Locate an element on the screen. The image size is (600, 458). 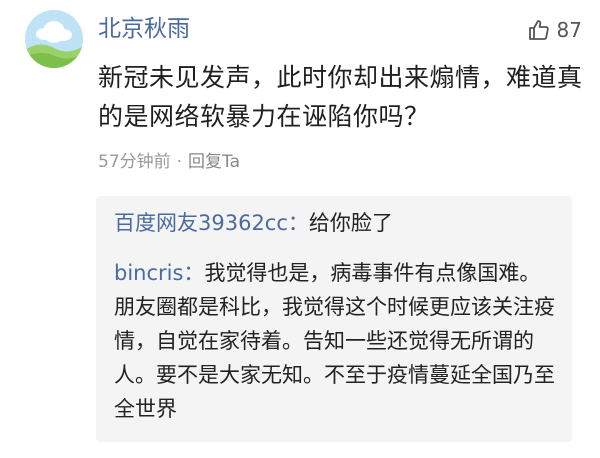
reply-button: 回复Ta is located at coordinates (214, 162).